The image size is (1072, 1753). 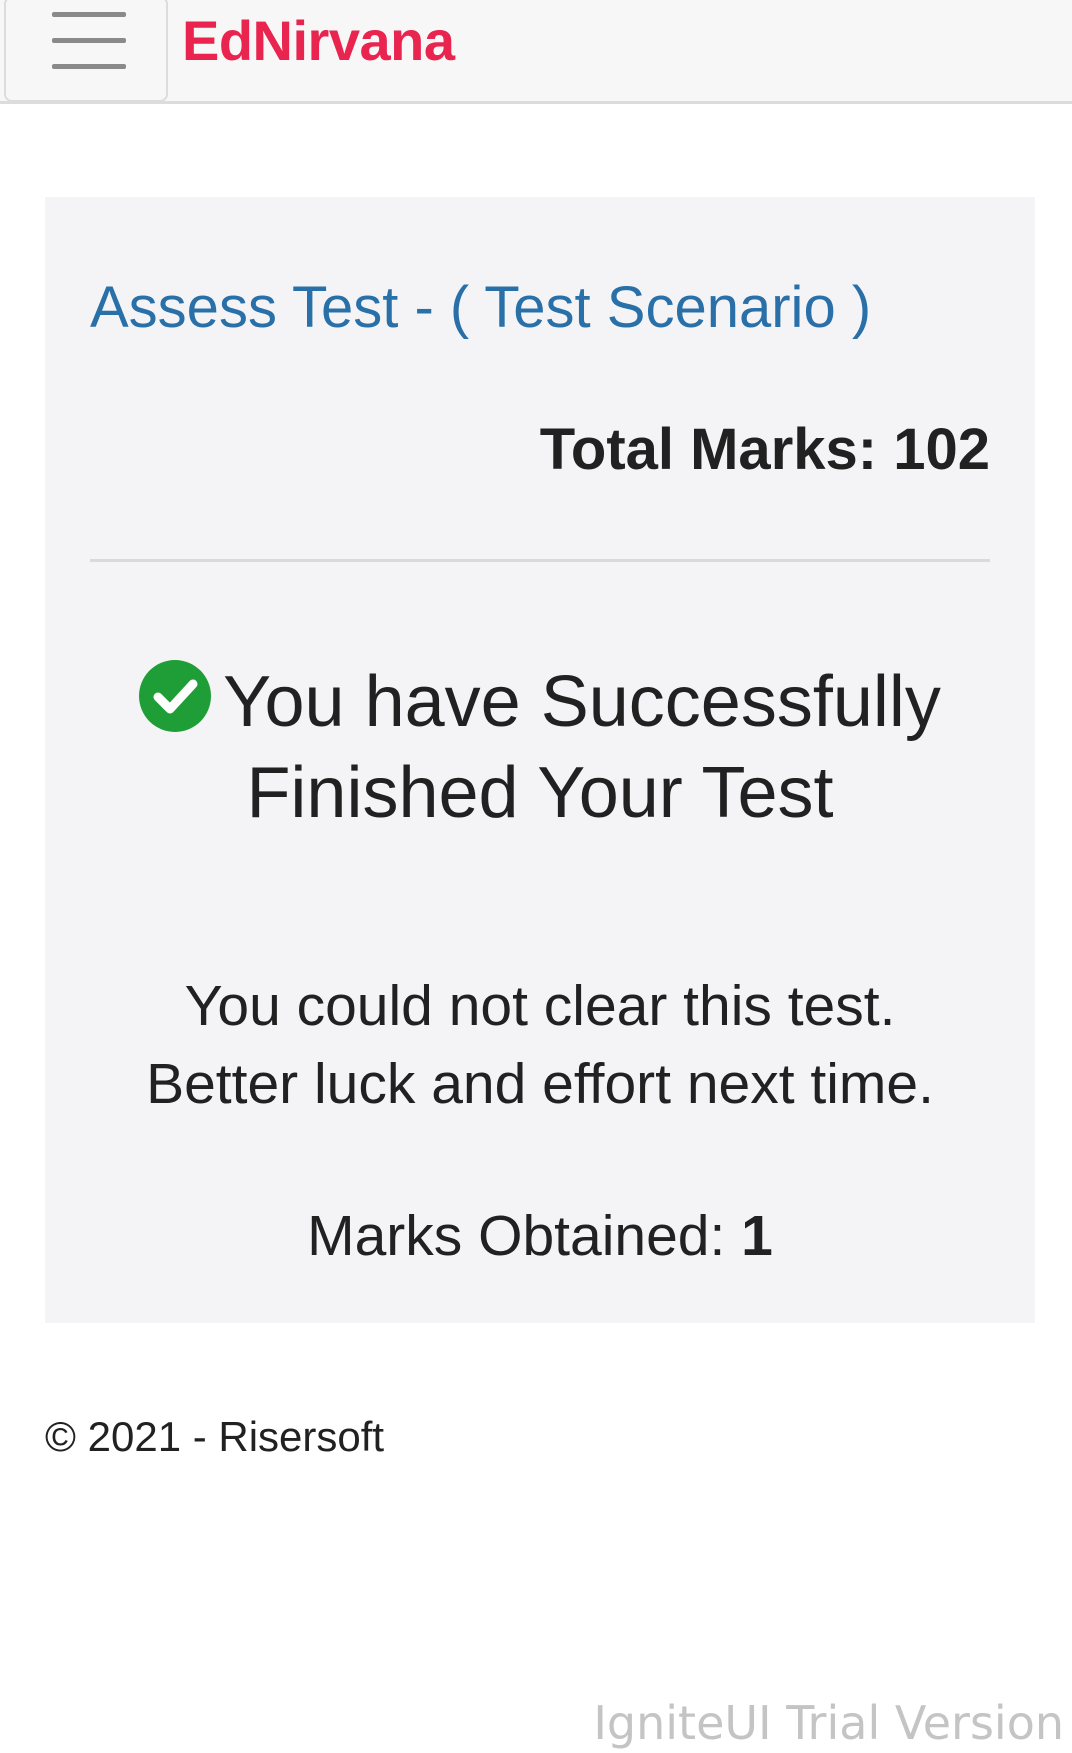 I want to click on marks-obtained-label: Marks Obtained:, so click(x=516, y=1236).